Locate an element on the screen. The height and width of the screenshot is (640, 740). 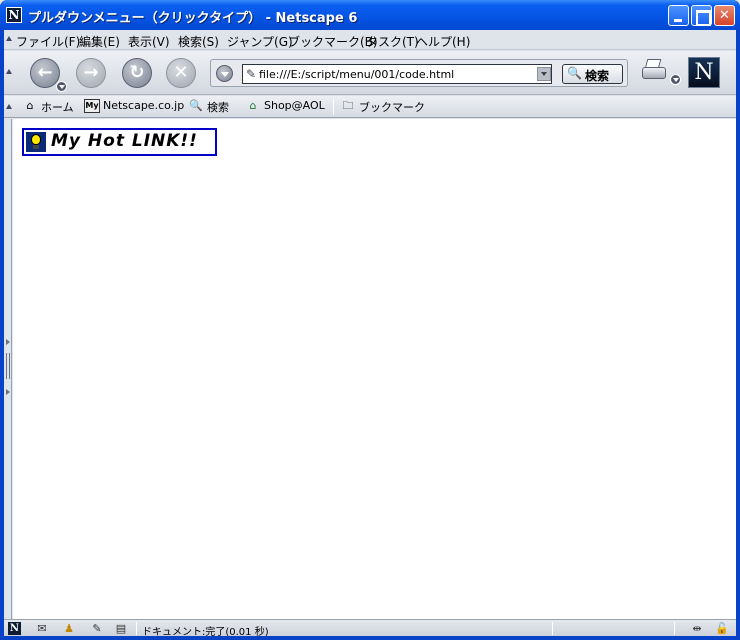
mail-icon: ✉ is located at coordinates (42, 628).